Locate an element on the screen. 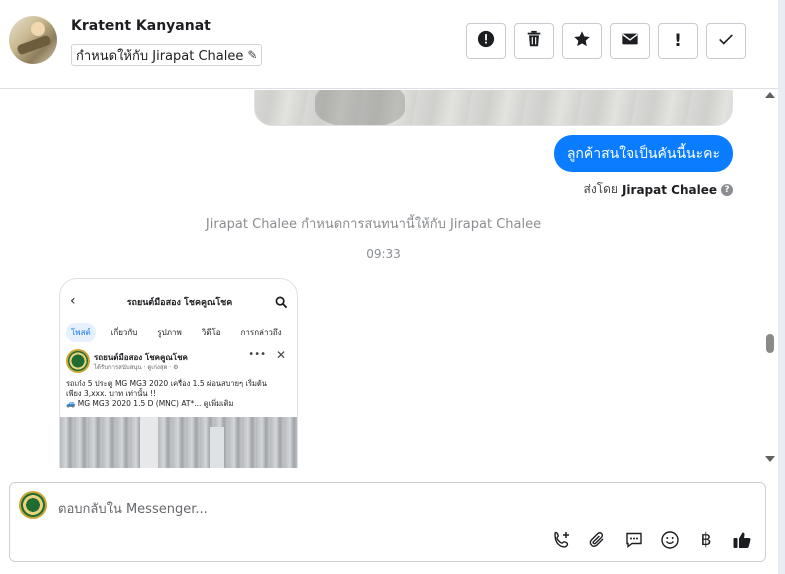 The height and width of the screenshot is (574, 785). like-icon is located at coordinates (742, 540).